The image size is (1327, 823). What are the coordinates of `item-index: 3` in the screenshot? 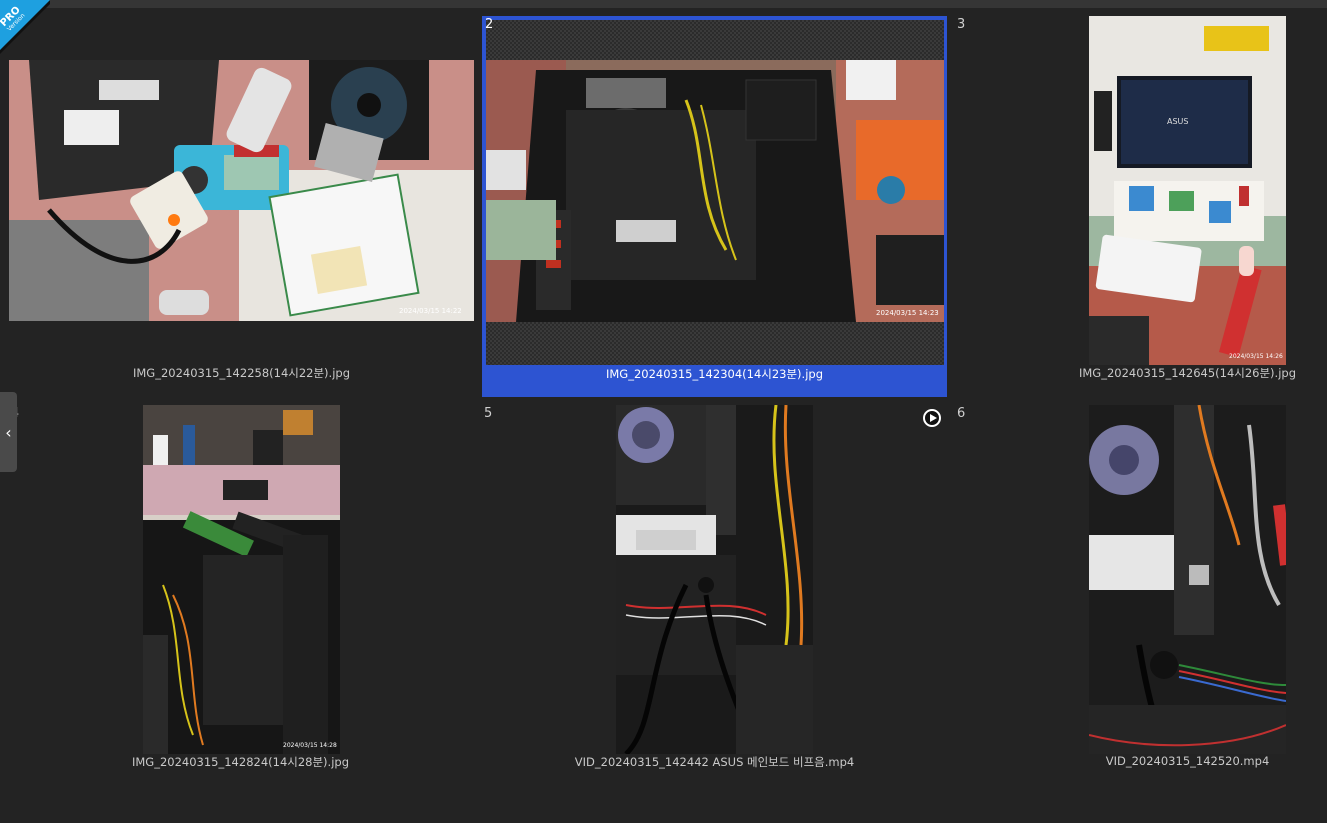 It's located at (961, 24).